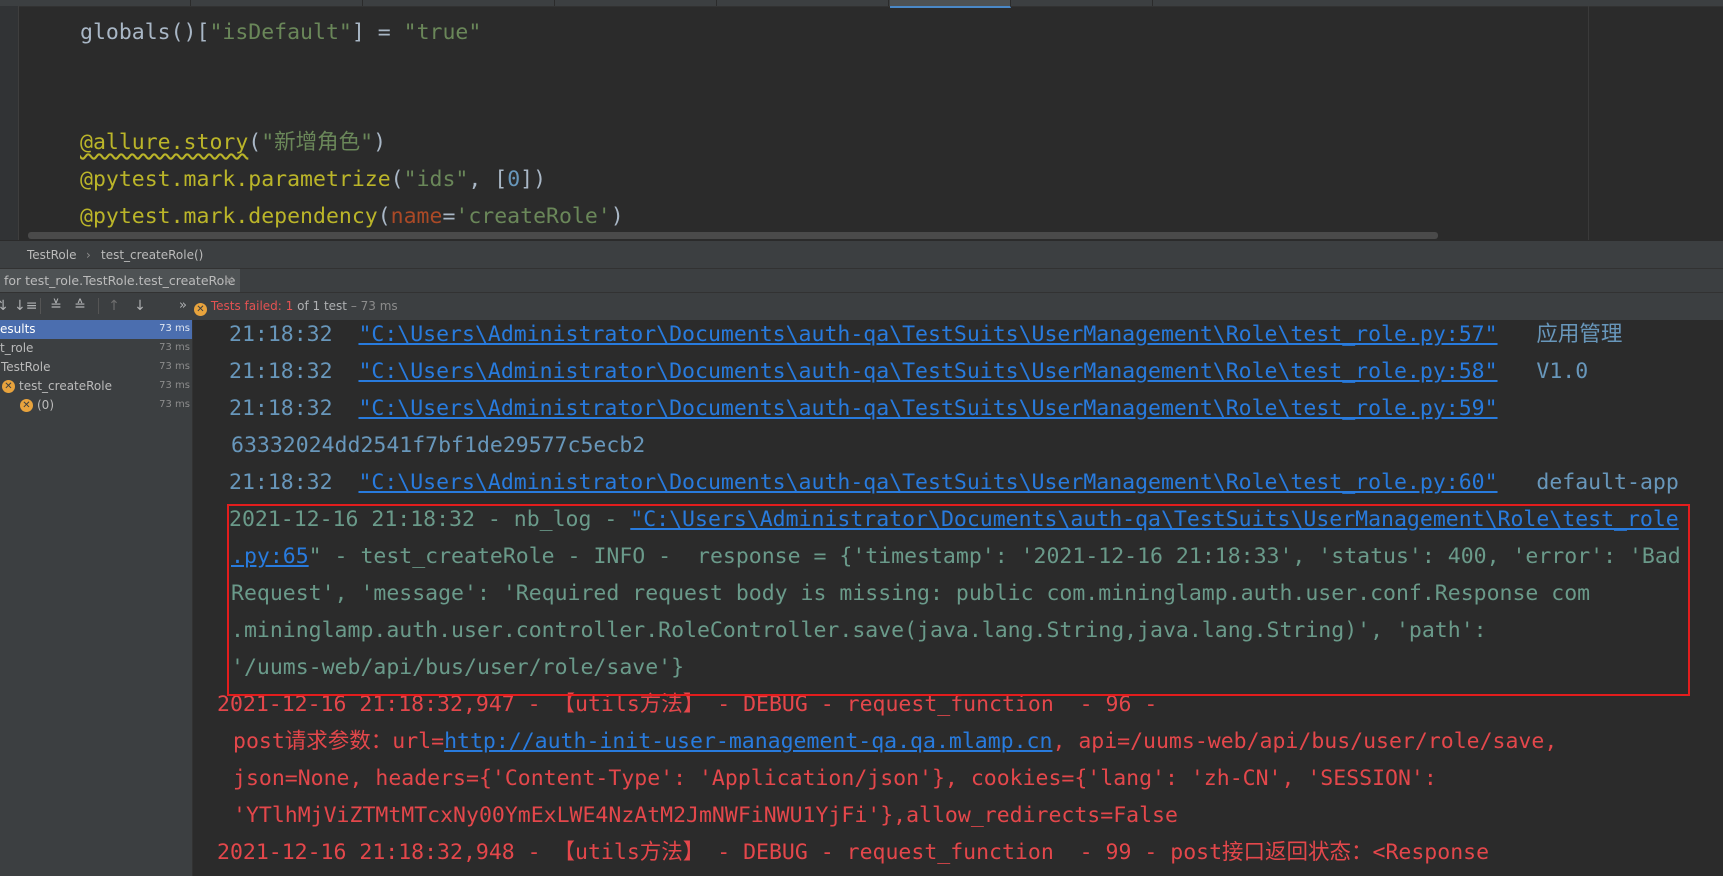 Image resolution: width=1723 pixels, height=876 pixels. Describe the element at coordinates (733, 235) in the screenshot. I see `horizontal-scrollbar` at that location.